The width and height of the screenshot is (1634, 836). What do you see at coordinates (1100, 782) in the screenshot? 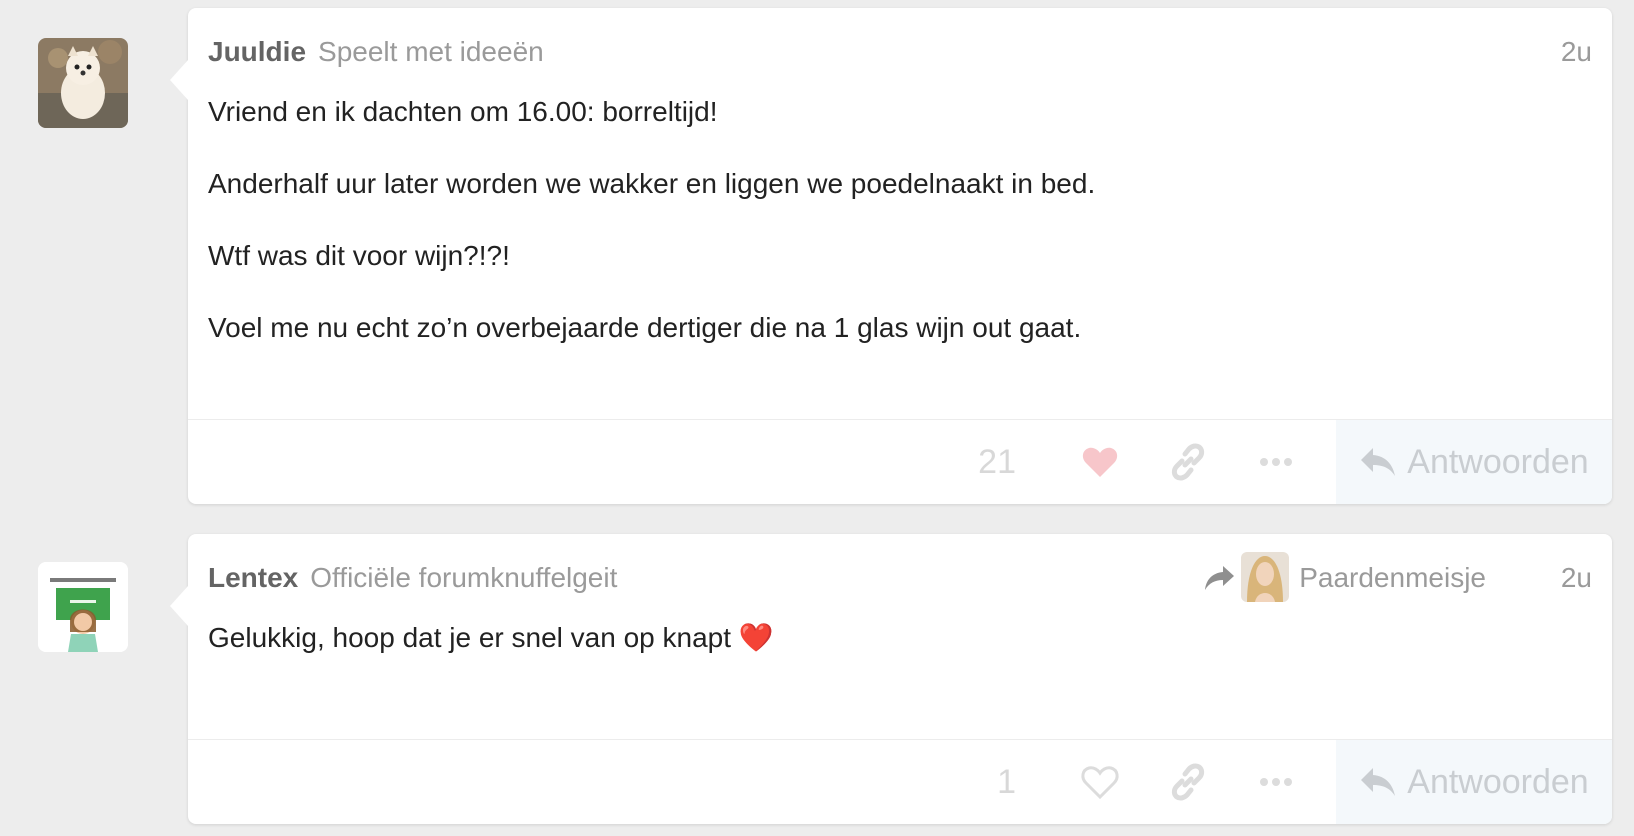
I see `heart-outline-icon` at bounding box center [1100, 782].